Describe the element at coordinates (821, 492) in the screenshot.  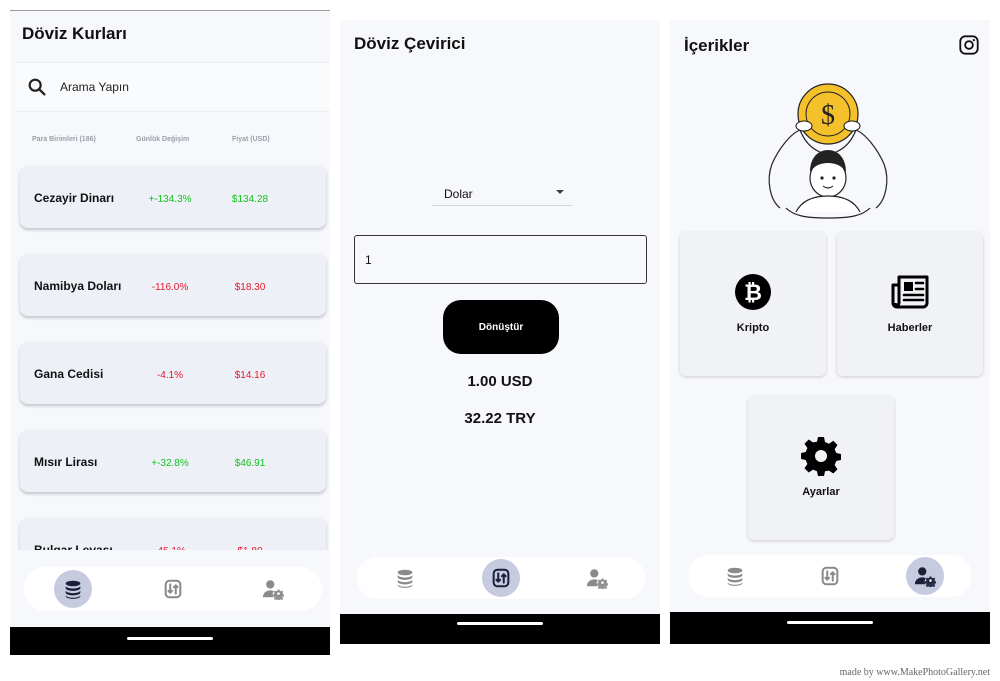
I see `tile-label: Ayarlar` at that location.